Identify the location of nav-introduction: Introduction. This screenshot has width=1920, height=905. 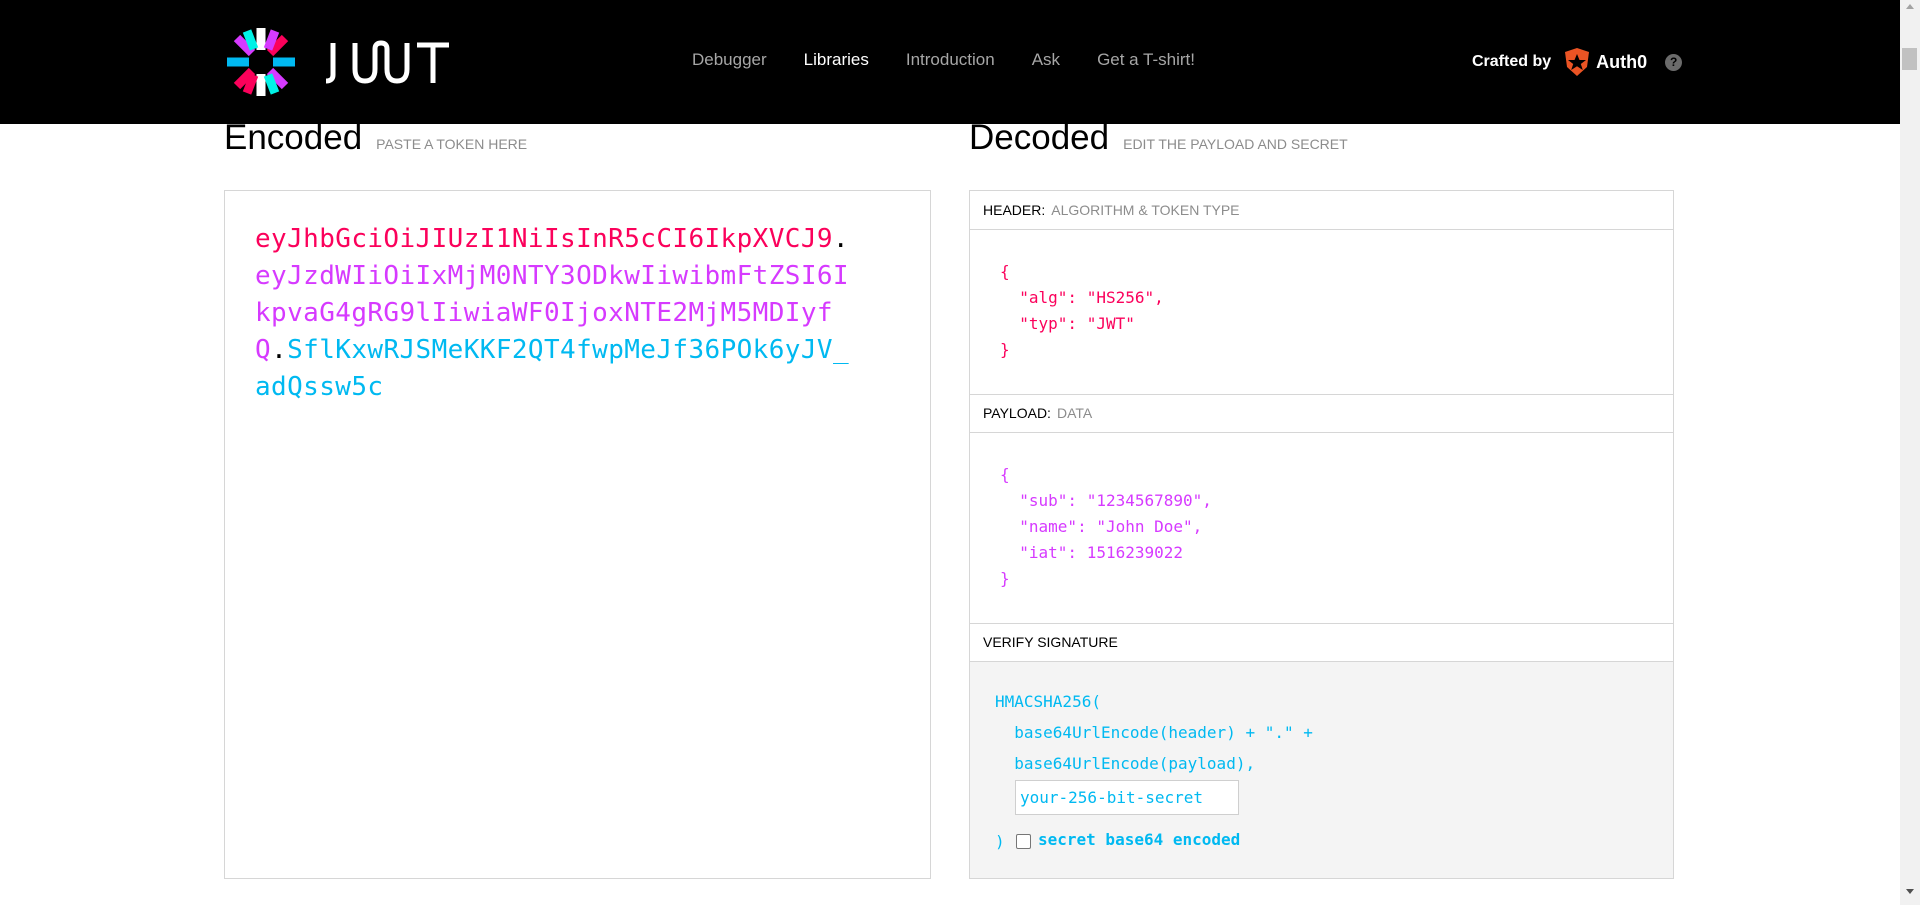
(950, 60).